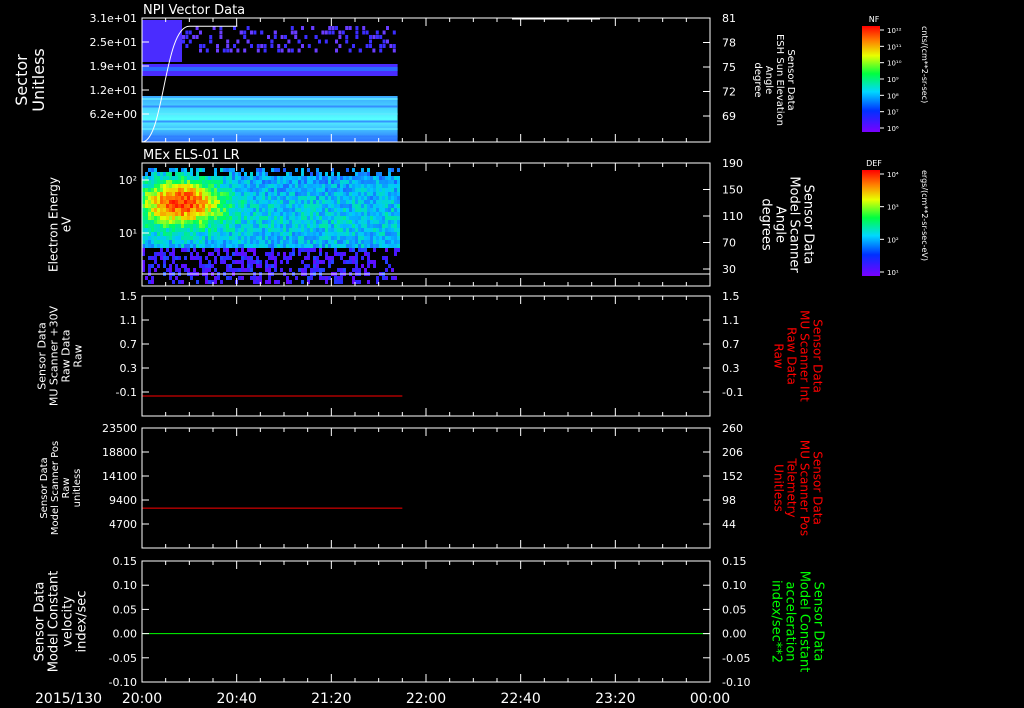  What do you see at coordinates (78, 355) in the screenshot?
I see `panel-3-ylabel-line: Raw` at bounding box center [78, 355].